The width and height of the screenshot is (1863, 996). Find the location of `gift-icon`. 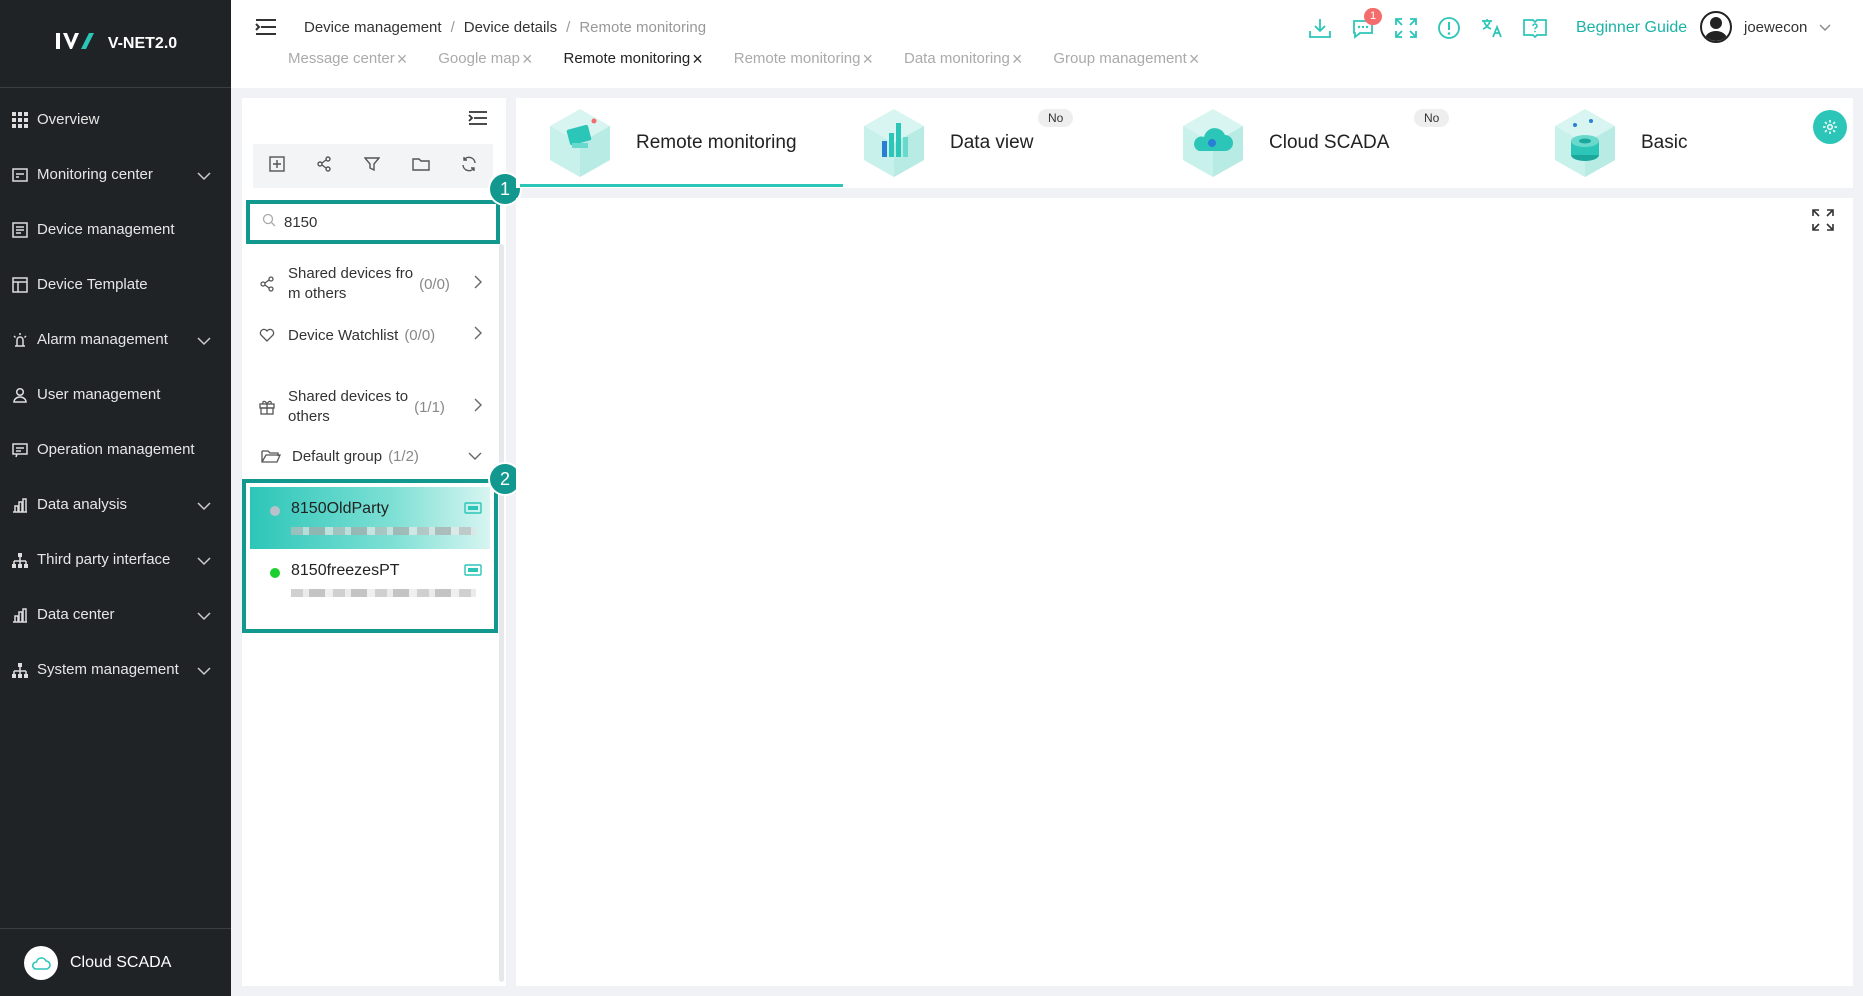

gift-icon is located at coordinates (267, 407).